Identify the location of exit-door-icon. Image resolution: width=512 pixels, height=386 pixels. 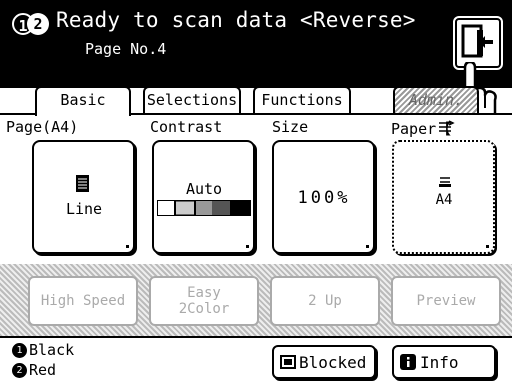
(477, 41).